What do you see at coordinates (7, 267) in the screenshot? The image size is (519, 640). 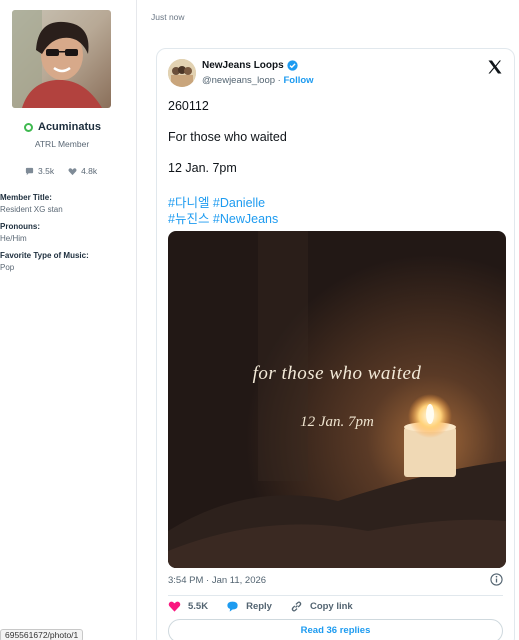 I see `field-value: Pop` at bounding box center [7, 267].